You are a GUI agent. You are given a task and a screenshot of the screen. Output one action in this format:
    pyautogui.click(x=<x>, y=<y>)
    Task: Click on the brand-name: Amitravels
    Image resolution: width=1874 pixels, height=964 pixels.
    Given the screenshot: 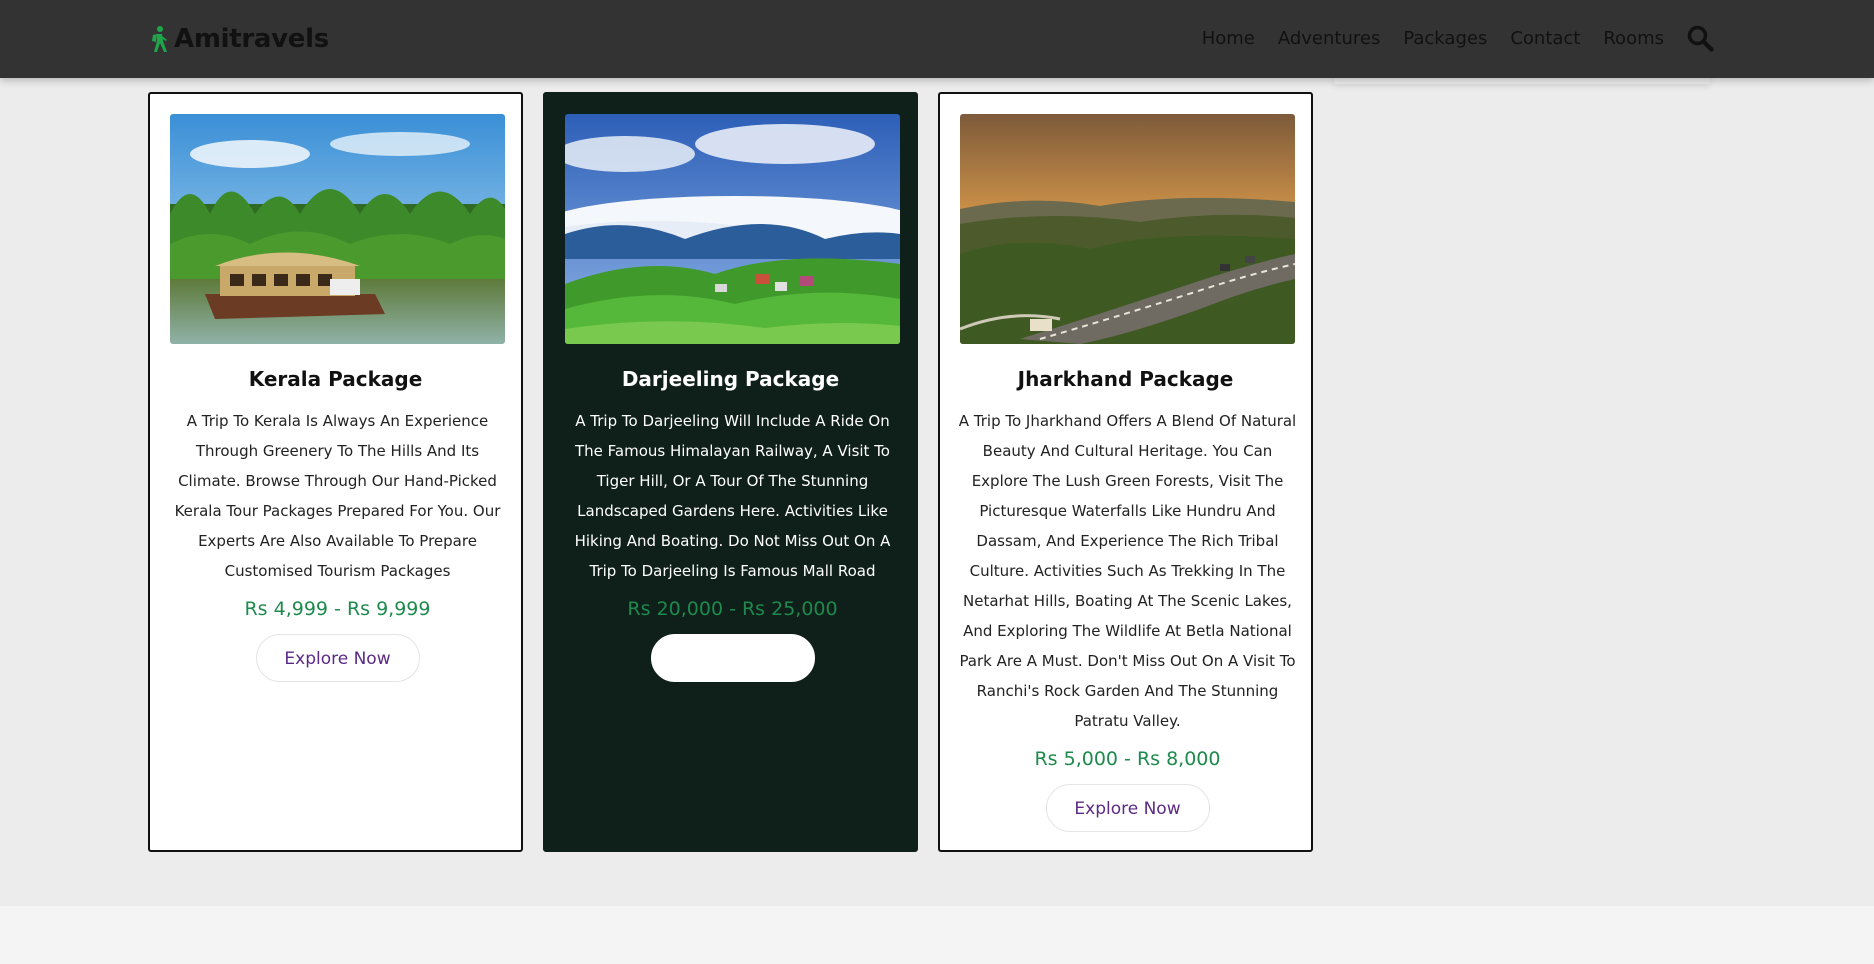 What is the action you would take?
    pyautogui.click(x=251, y=39)
    